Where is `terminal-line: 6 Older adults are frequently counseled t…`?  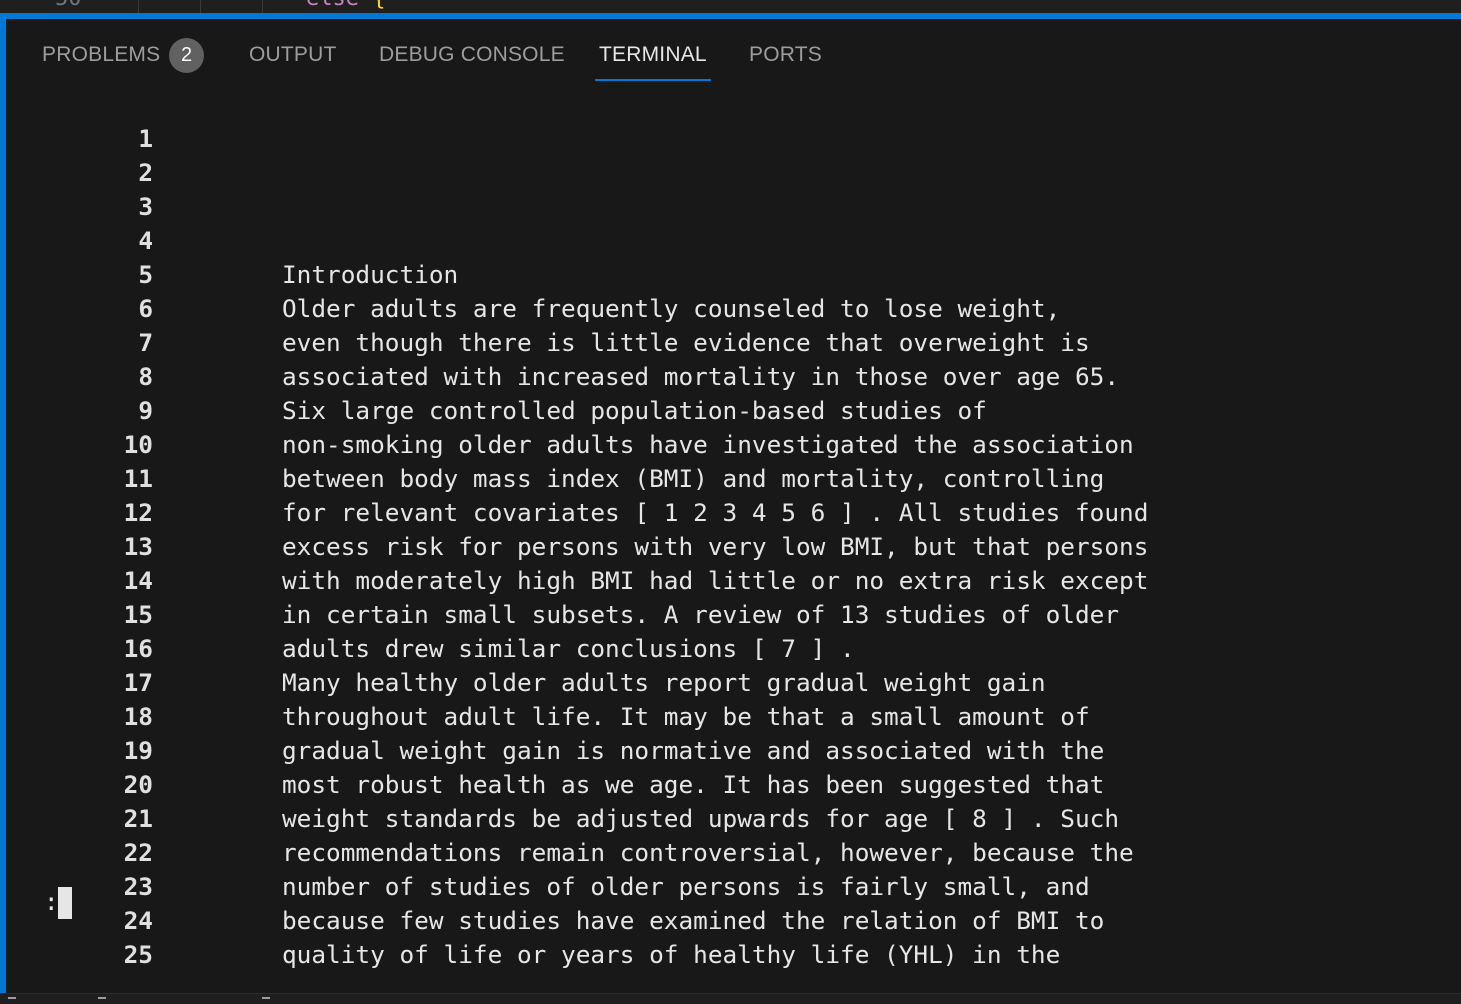 terminal-line: 6 Older adults are frequently counseled t… is located at coordinates (733, 309).